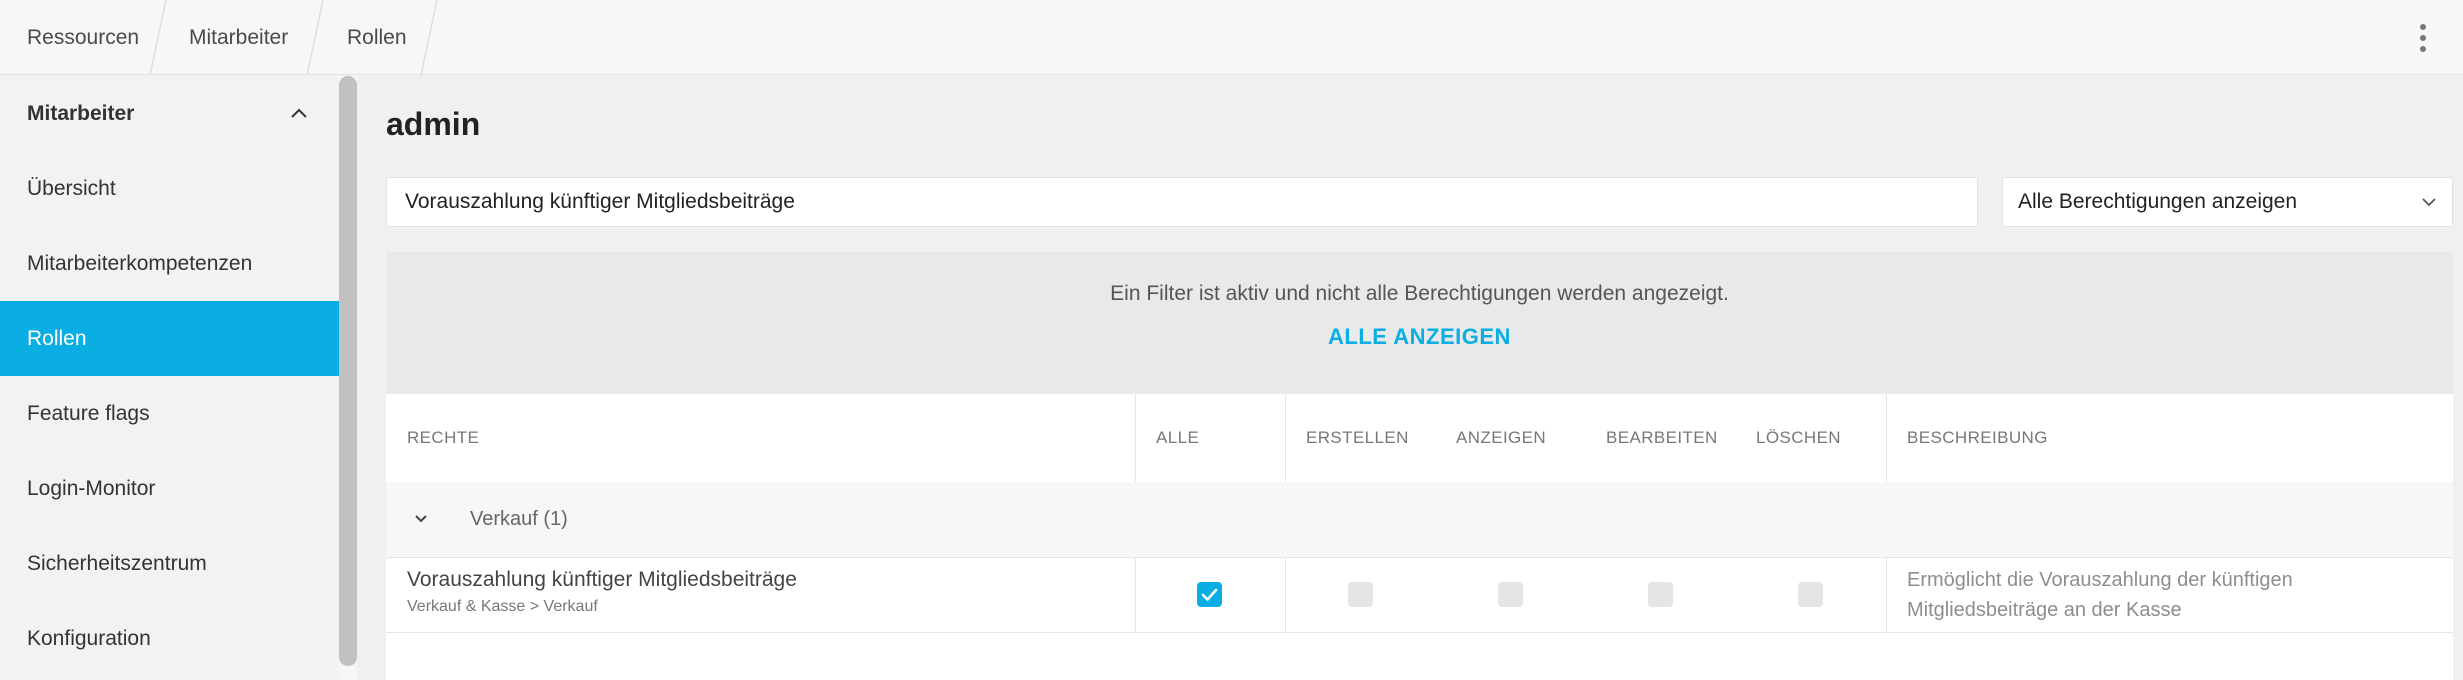 The width and height of the screenshot is (2463, 680). What do you see at coordinates (502, 606) in the screenshot?
I see `permission-path: Verkauf & Kasse > Verkauf` at bounding box center [502, 606].